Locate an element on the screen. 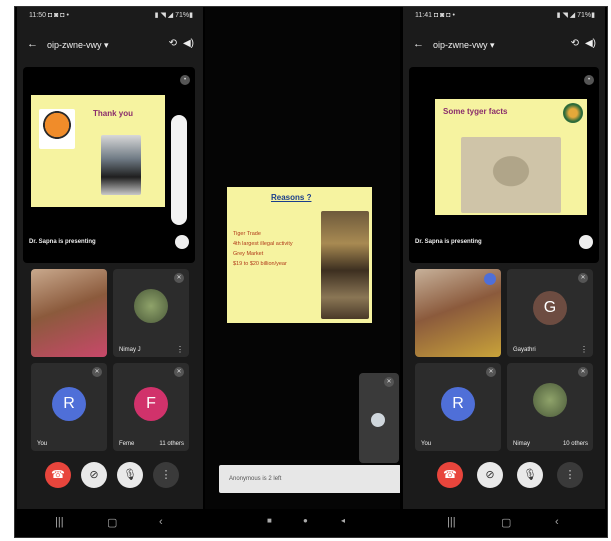 The image size is (611, 541). self-avatar is located at coordinates (378, 420).